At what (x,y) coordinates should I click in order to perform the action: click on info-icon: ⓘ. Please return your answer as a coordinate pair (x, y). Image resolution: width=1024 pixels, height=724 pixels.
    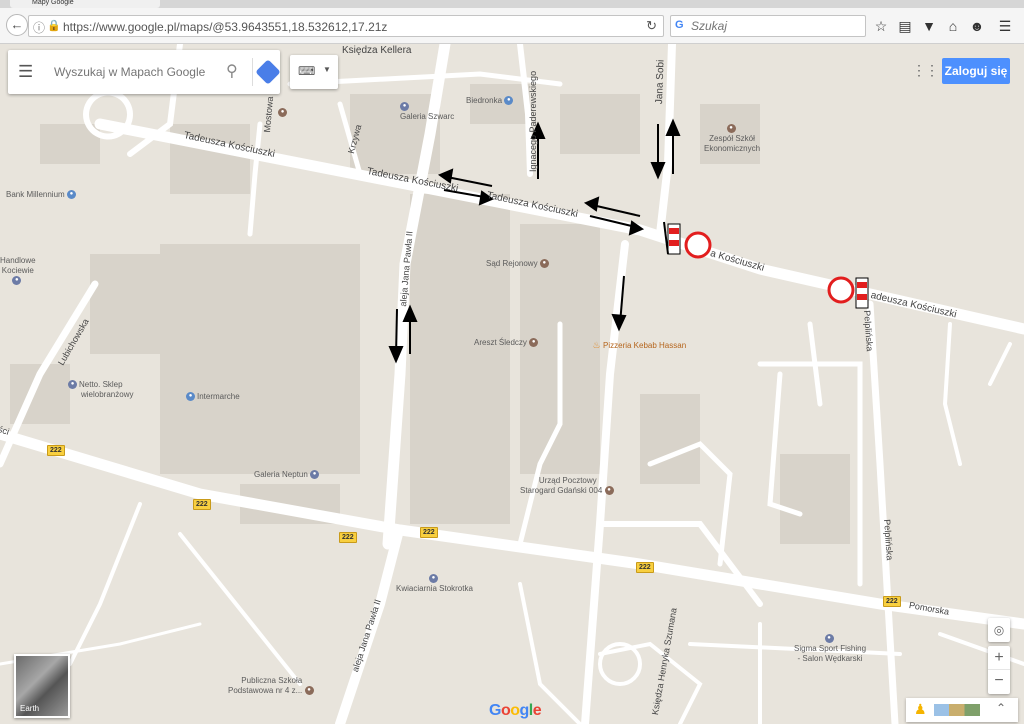
    Looking at the image, I should click on (39, 27).